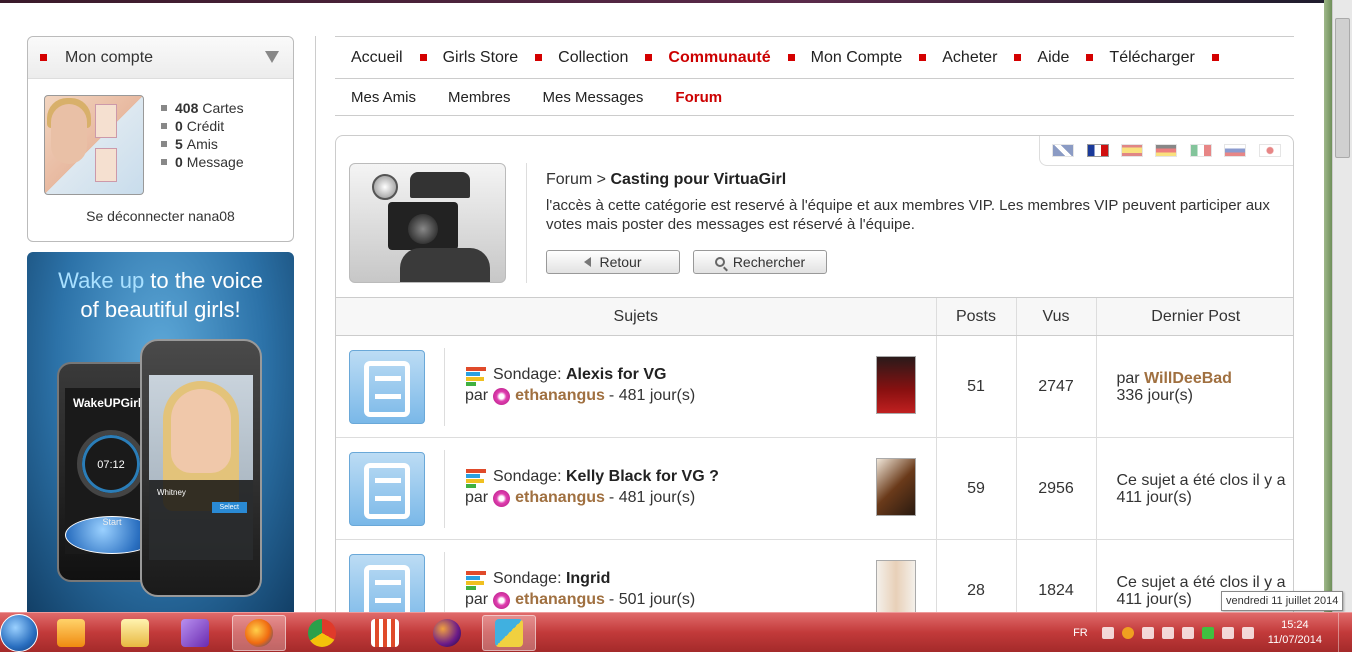  I want to click on back-button: Retour, so click(613, 262).